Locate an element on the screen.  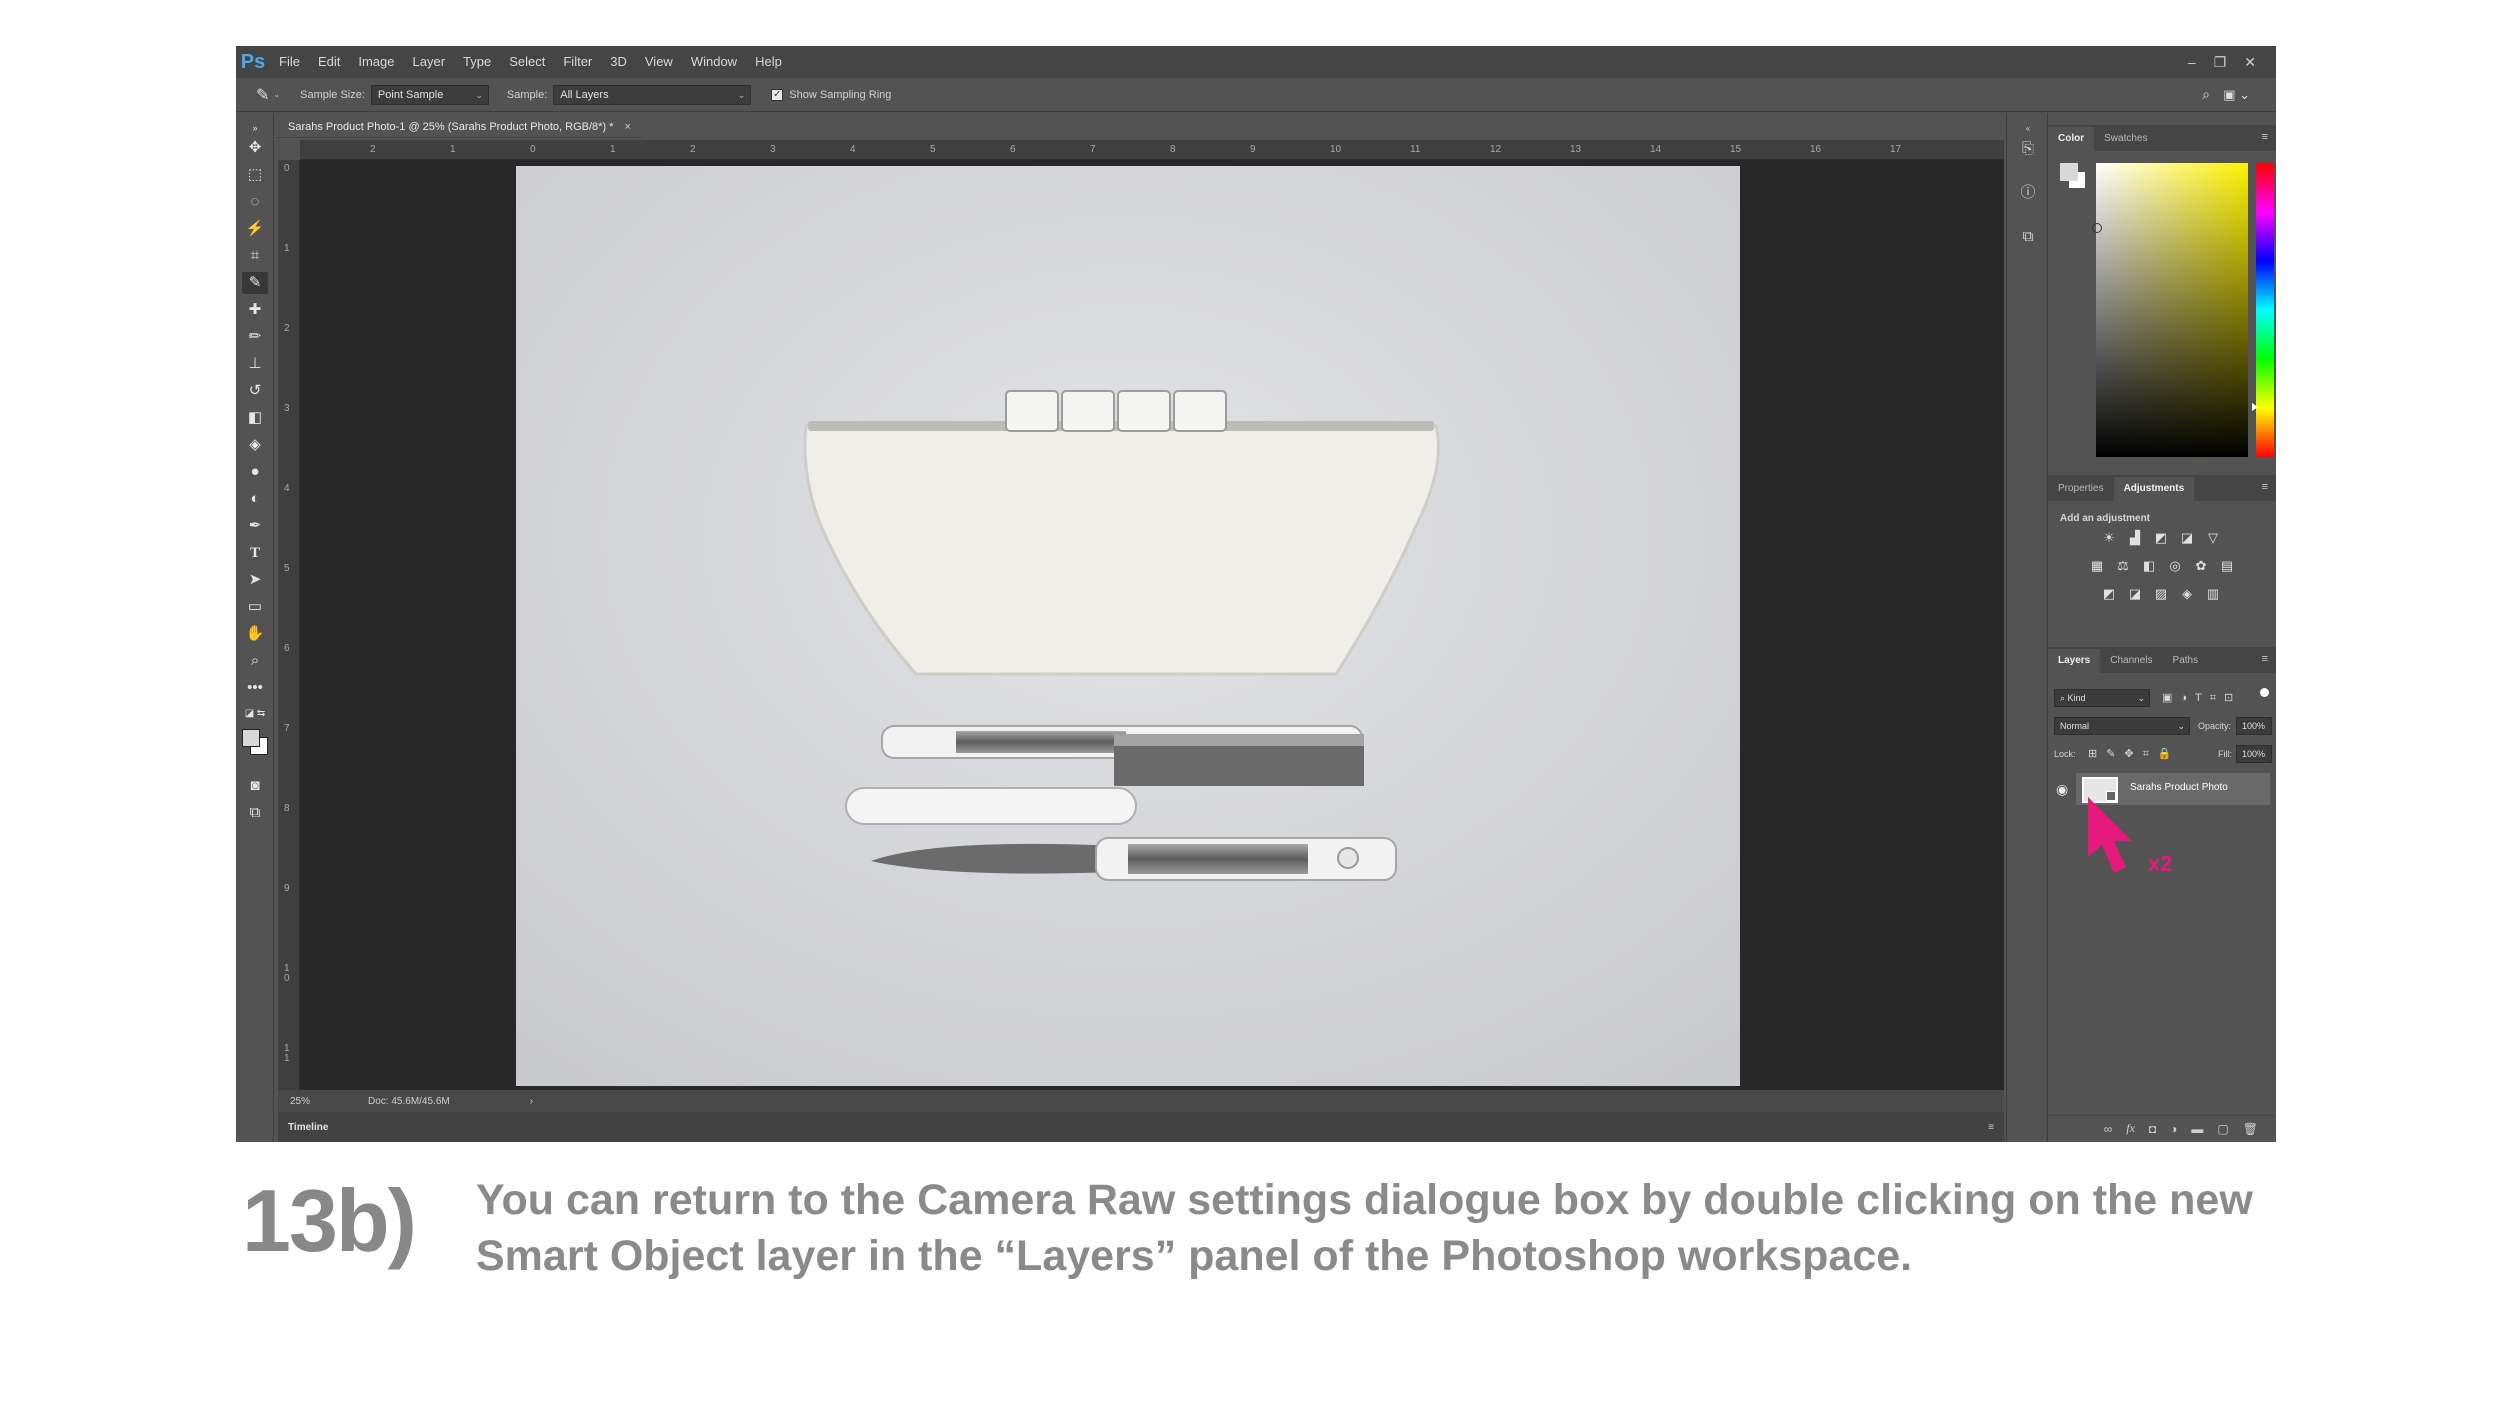
menu-image: Image is located at coordinates (376, 62).